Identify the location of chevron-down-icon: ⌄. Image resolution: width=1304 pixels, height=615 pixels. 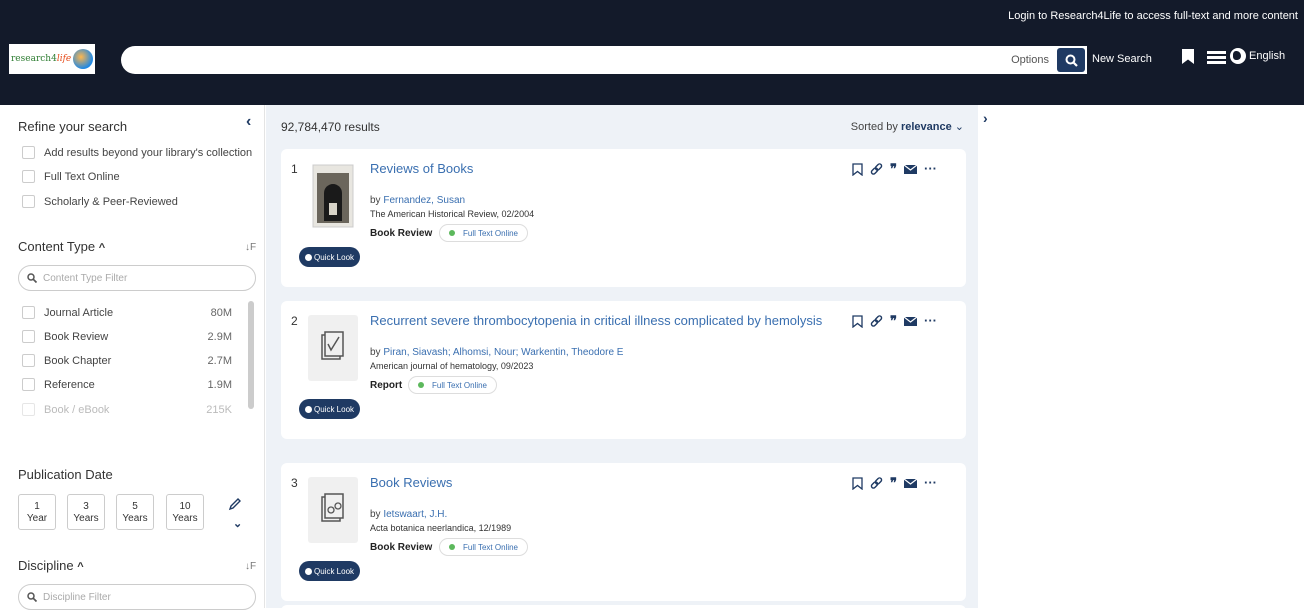
(237, 523).